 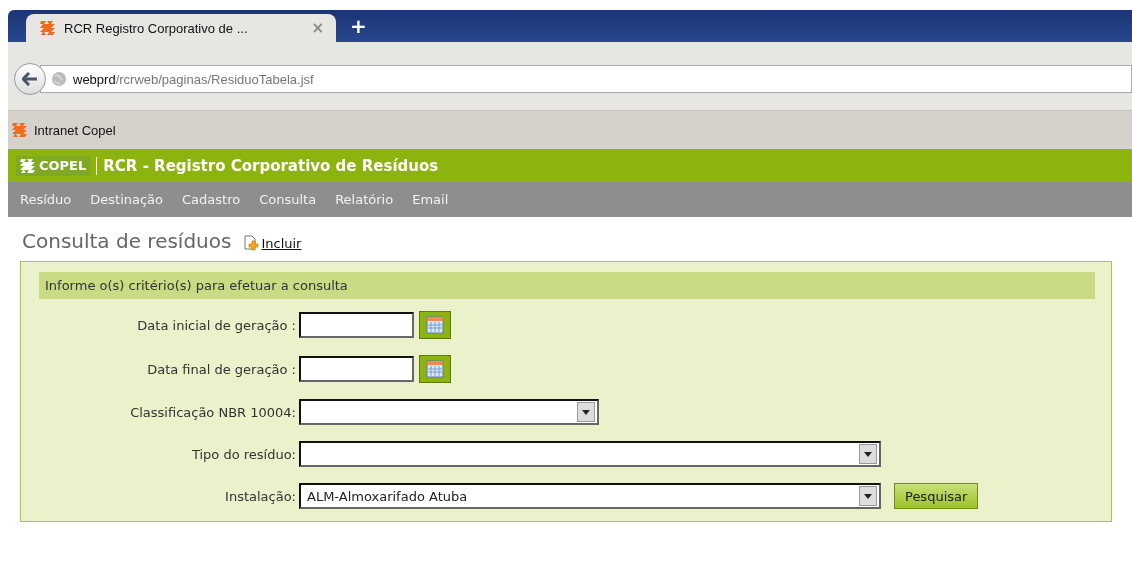 I want to click on search-button: Pesquisar, so click(x=936, y=496).